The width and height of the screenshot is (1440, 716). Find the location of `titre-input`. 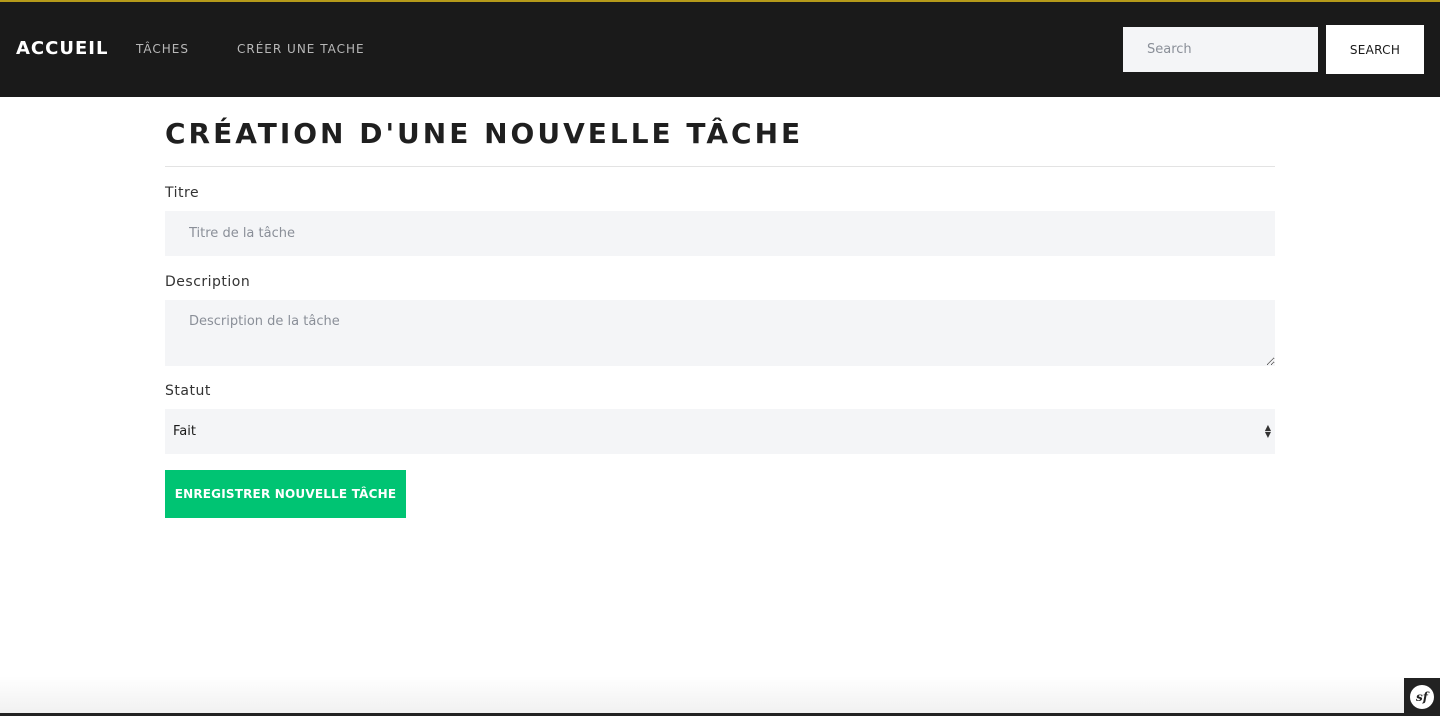

titre-input is located at coordinates (720, 233).